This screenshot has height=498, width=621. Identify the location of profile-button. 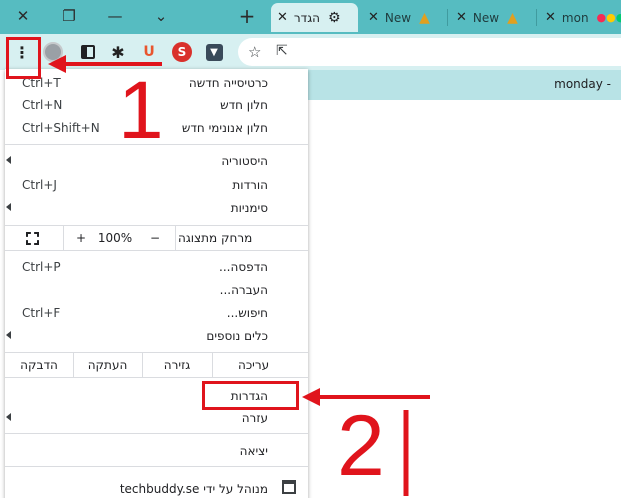
(53, 52).